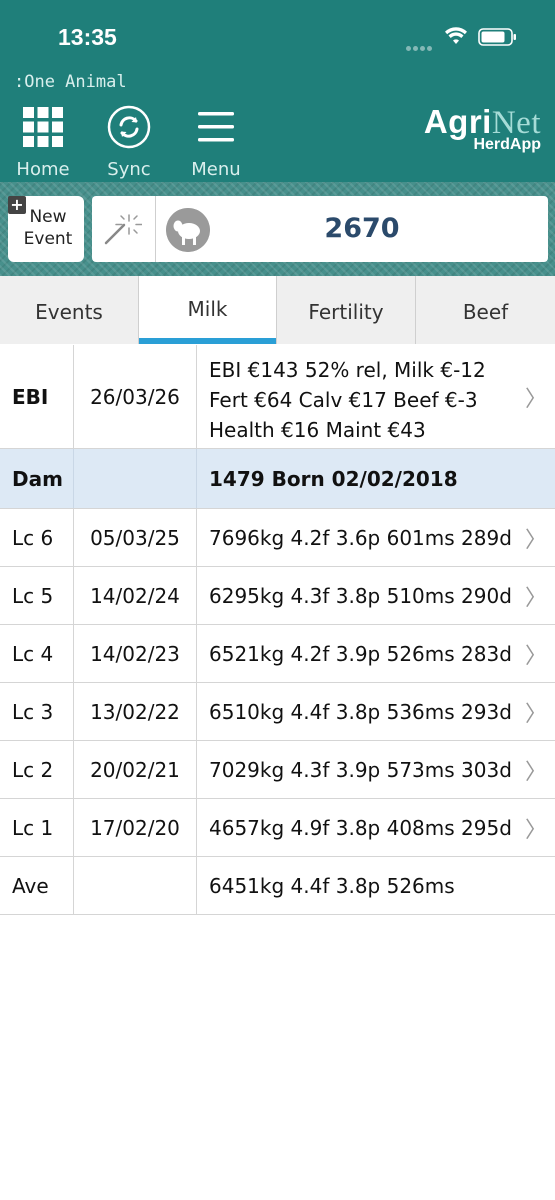 The height and width of the screenshot is (1200, 555). I want to click on menu-label: Menu, so click(216, 169).